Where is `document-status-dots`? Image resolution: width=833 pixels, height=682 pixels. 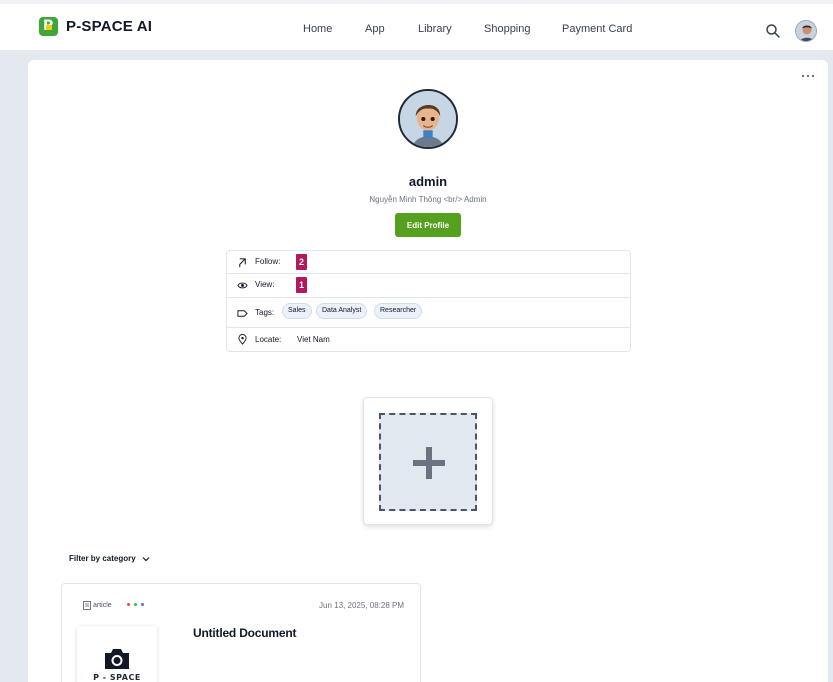 document-status-dots is located at coordinates (135, 604).